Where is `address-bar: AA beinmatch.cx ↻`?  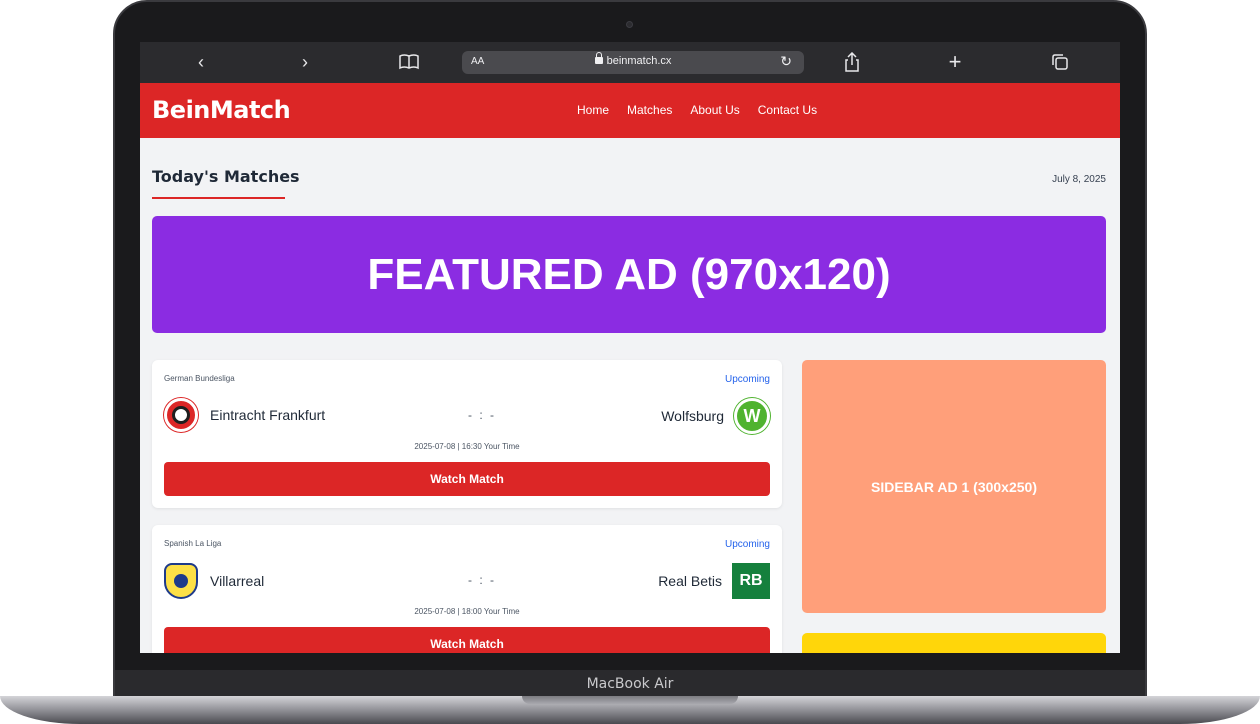 address-bar: AA beinmatch.cx ↻ is located at coordinates (633, 62).